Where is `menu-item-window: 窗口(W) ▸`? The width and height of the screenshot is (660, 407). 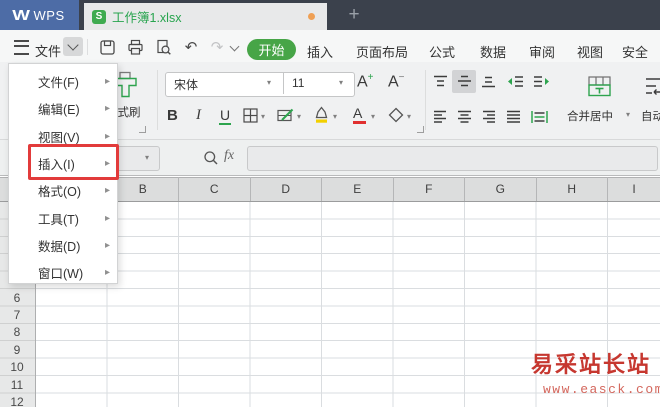 menu-item-window: 窗口(W) ▸ is located at coordinates (63, 272).